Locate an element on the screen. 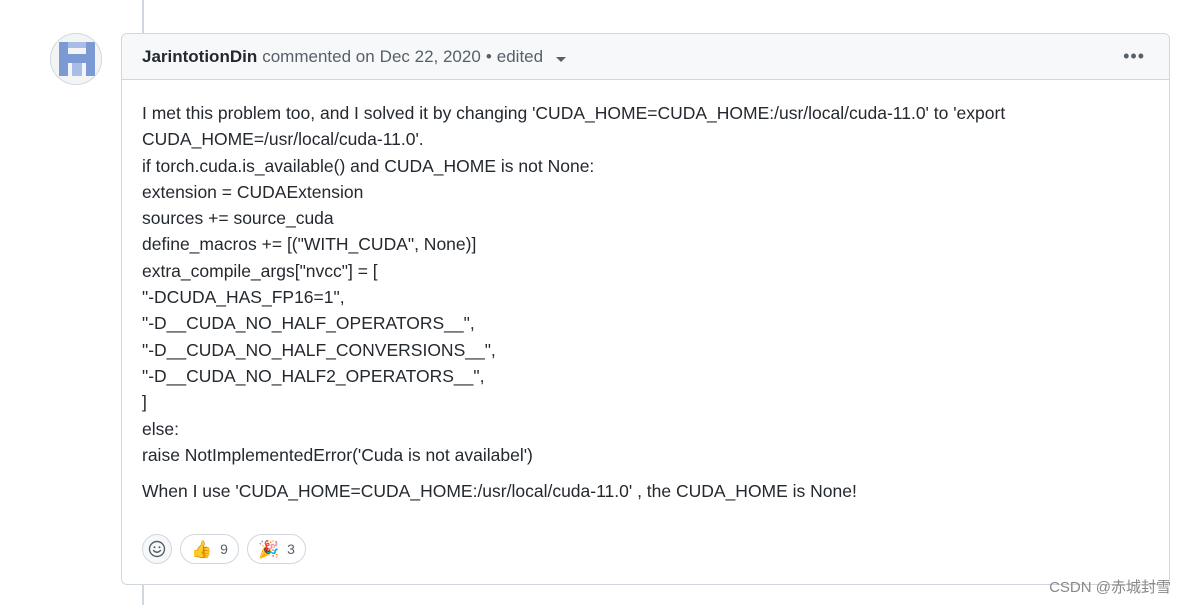 Image resolution: width=1185 pixels, height=605 pixels. avatar-identicon is located at coordinates (76, 59).